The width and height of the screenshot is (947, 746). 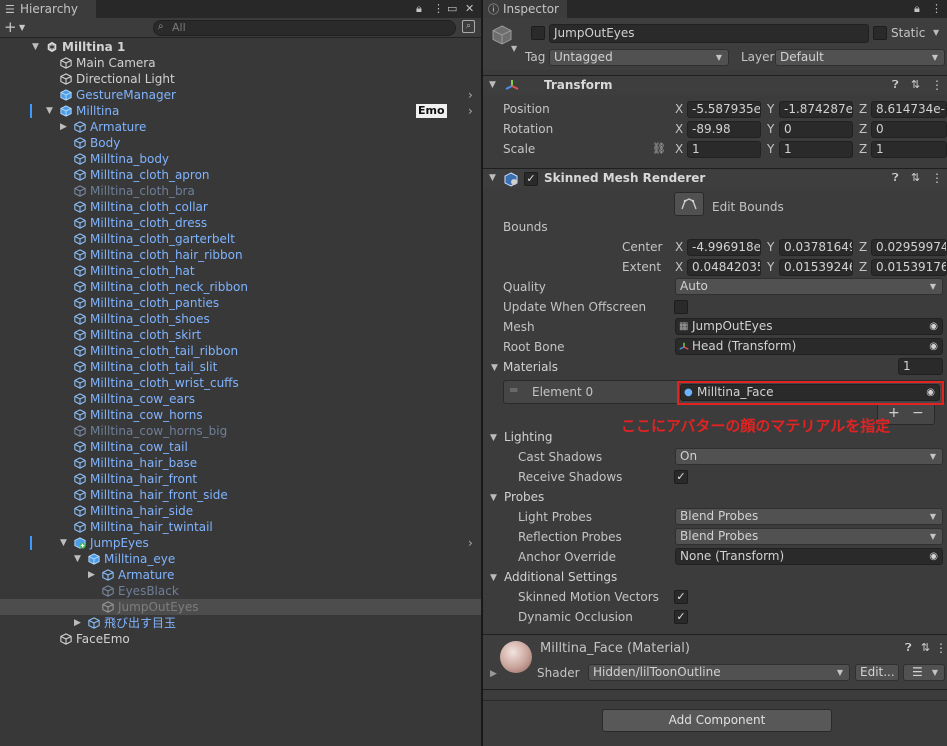 What do you see at coordinates (715, 85) in the screenshot?
I see `transform-header: ▼ Transform ❓︎ ⇅ ⋮` at bounding box center [715, 85].